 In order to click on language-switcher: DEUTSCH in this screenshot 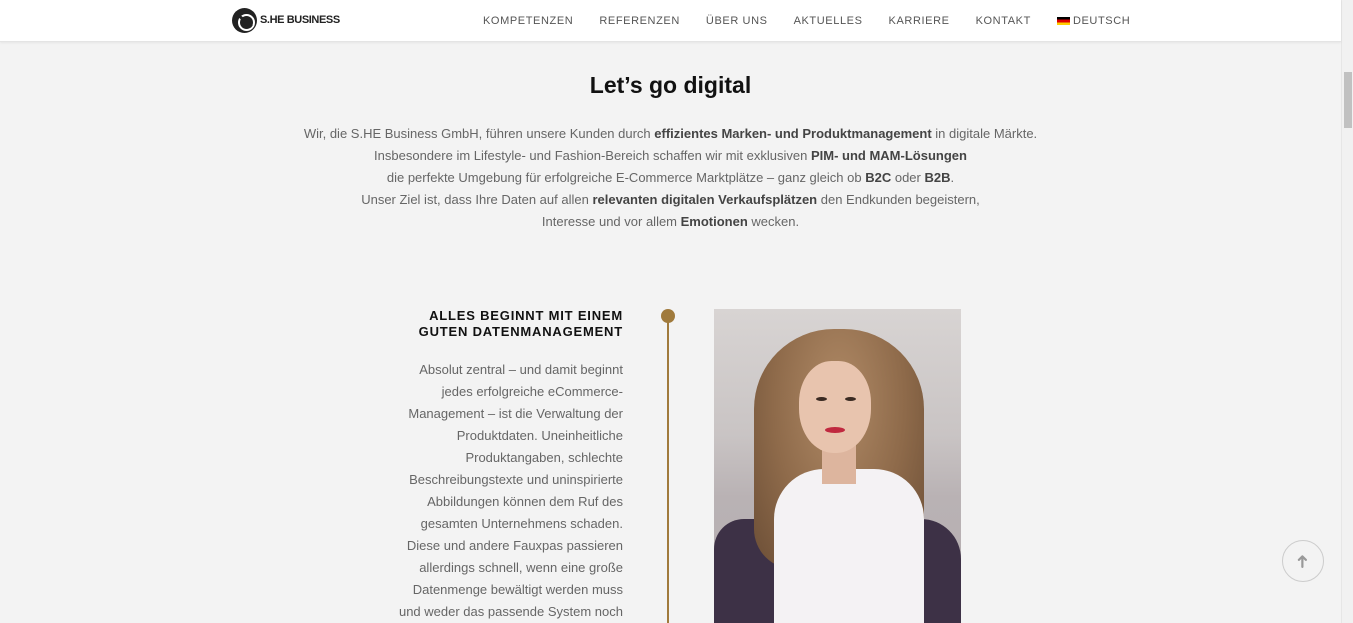, I will do `click(1093, 21)`.